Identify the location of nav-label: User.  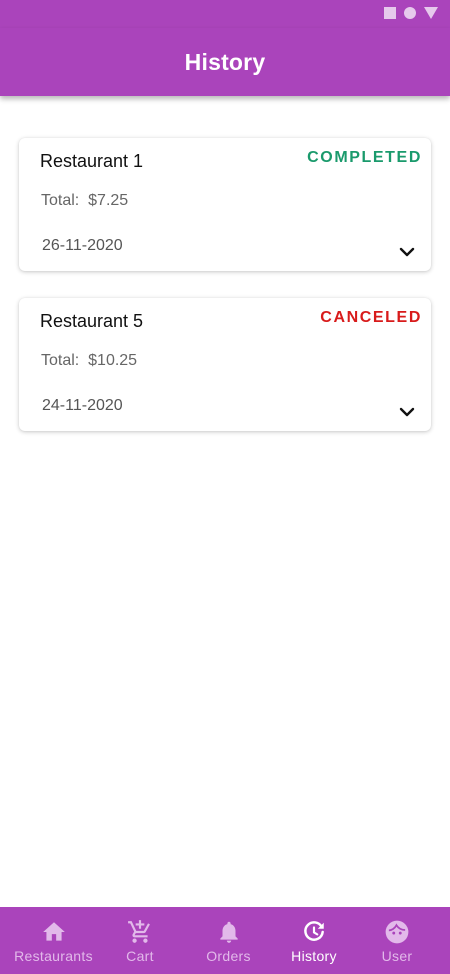
(397, 956).